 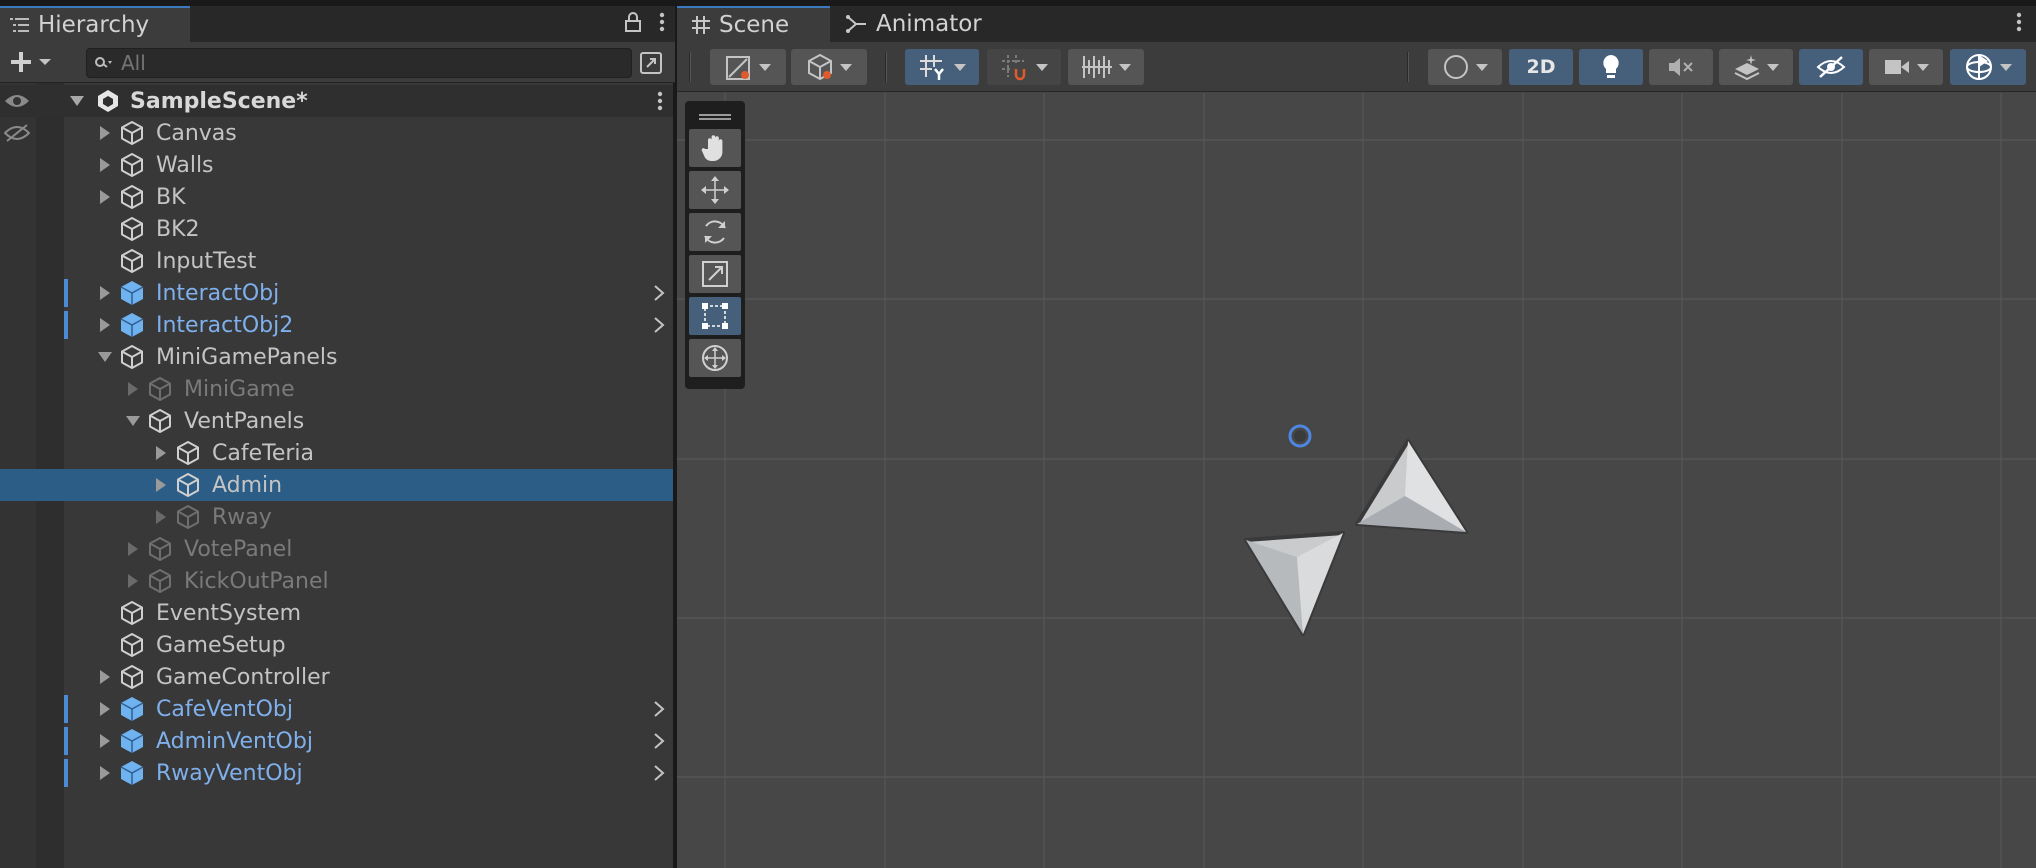 I want to click on picking-disabled-icon, so click(x=17, y=133).